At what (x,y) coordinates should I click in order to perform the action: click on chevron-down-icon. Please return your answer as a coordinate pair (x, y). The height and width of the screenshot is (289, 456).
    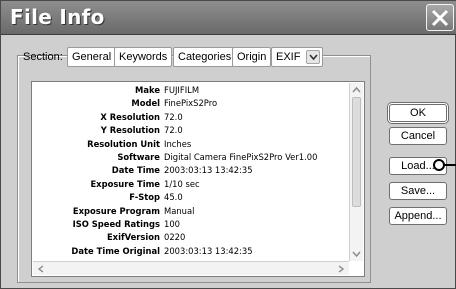
    Looking at the image, I should click on (313, 57).